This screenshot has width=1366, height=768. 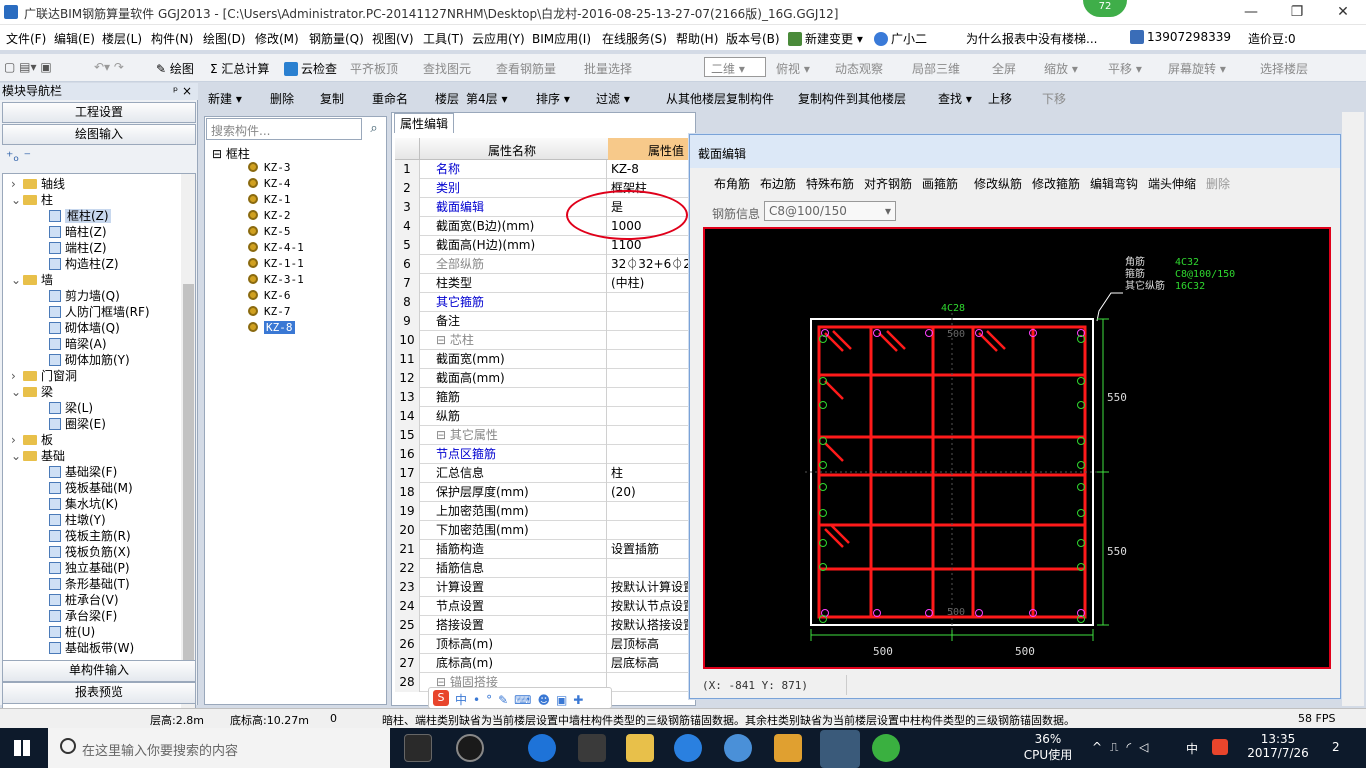 What do you see at coordinates (545, 245) in the screenshot?
I see `property-row: 5 截面高(H边)(mm) 1100` at bounding box center [545, 245].